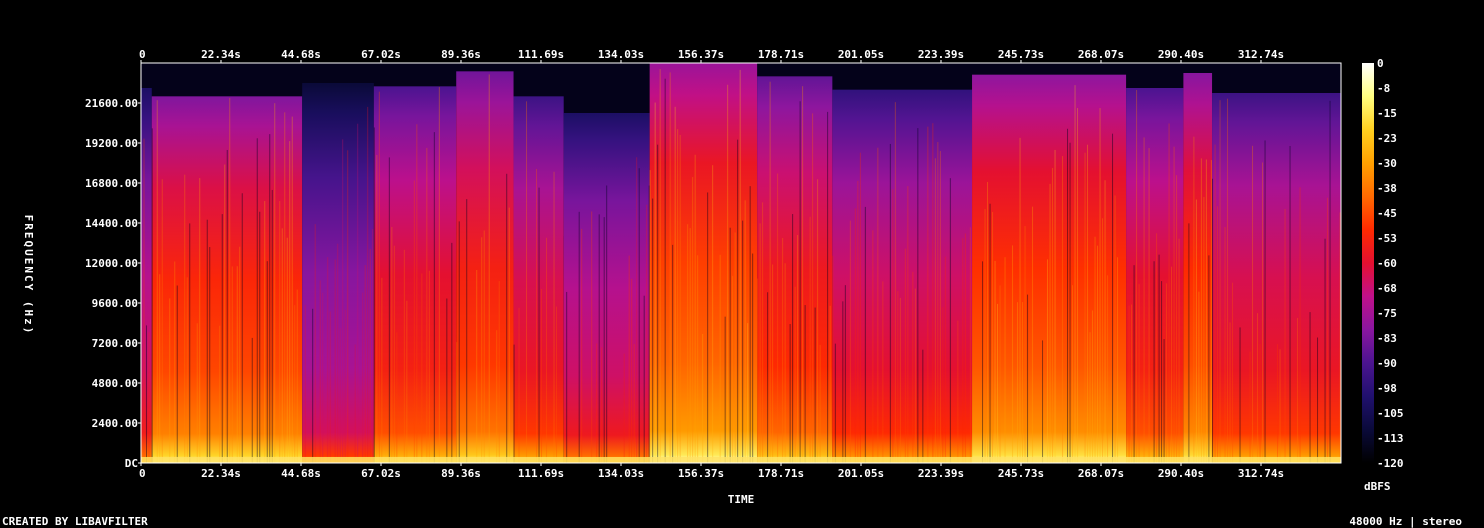  Describe the element at coordinates (1198, 268) in the screenshot. I see `spectrogram-band` at that location.